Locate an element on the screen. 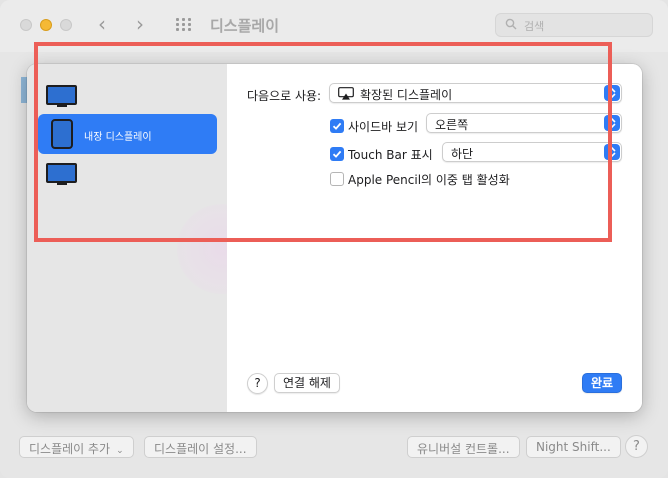 Image resolution: width=668 pixels, height=478 pixels. minimize-window-button is located at coordinates (46, 25).